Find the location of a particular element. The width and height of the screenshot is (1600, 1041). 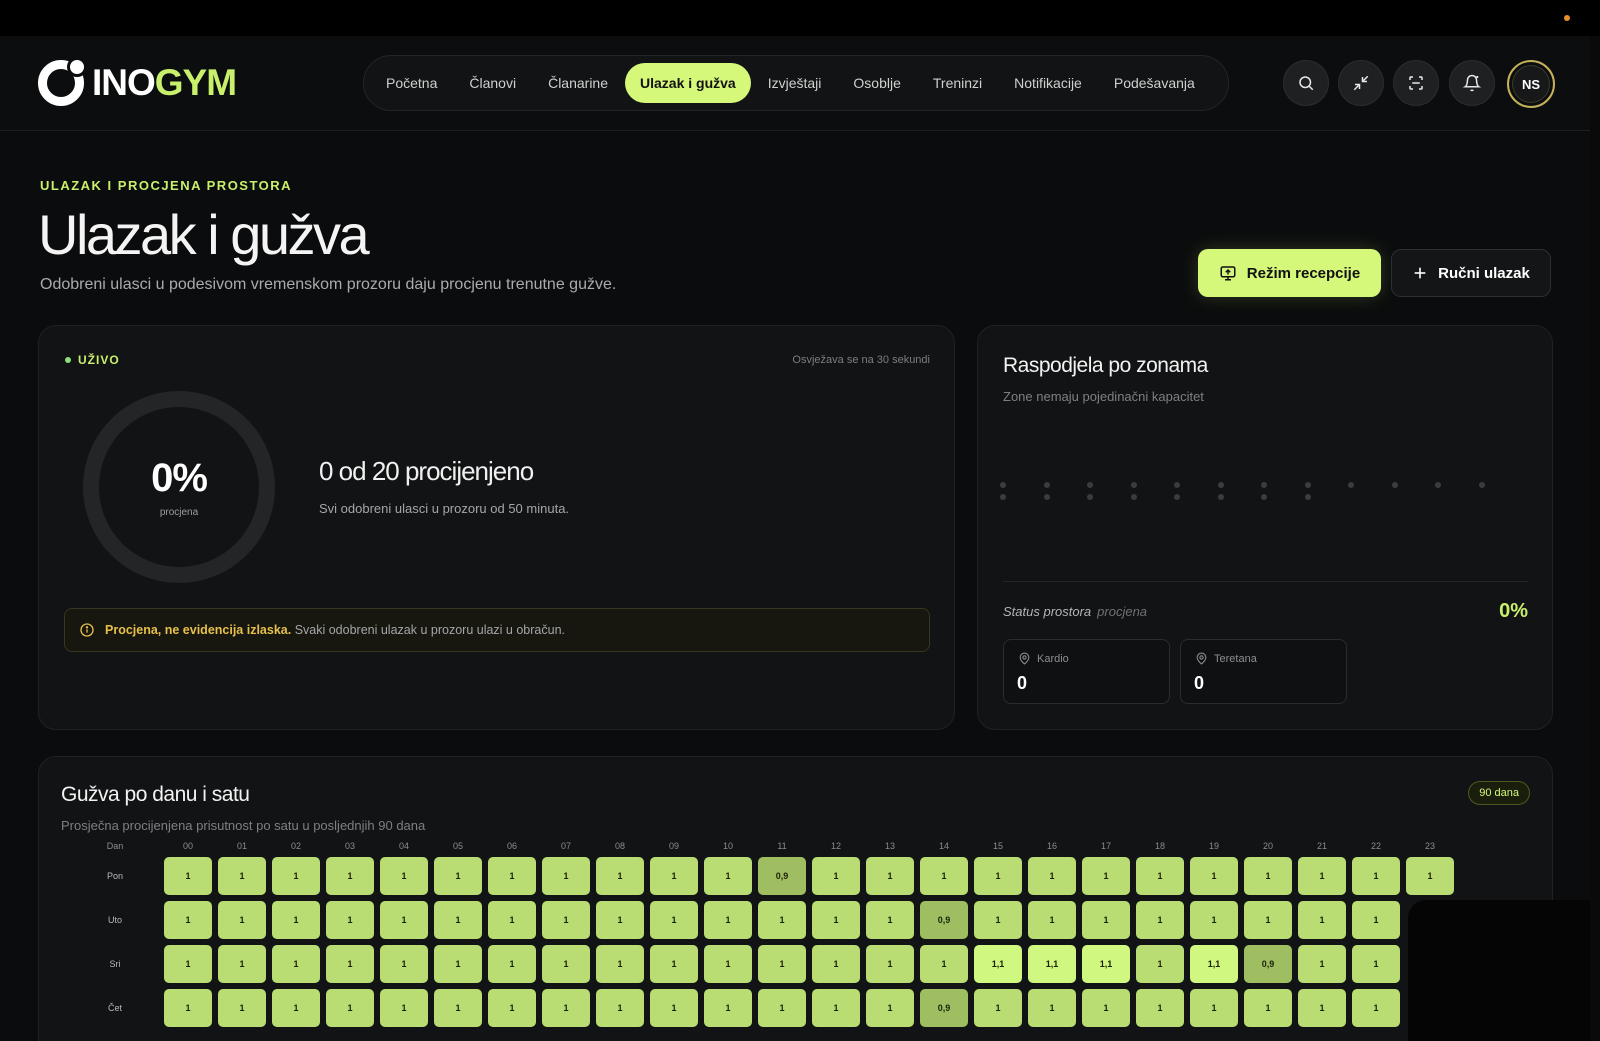

manual-entry-button: Ručni ulazak is located at coordinates (1471, 273).